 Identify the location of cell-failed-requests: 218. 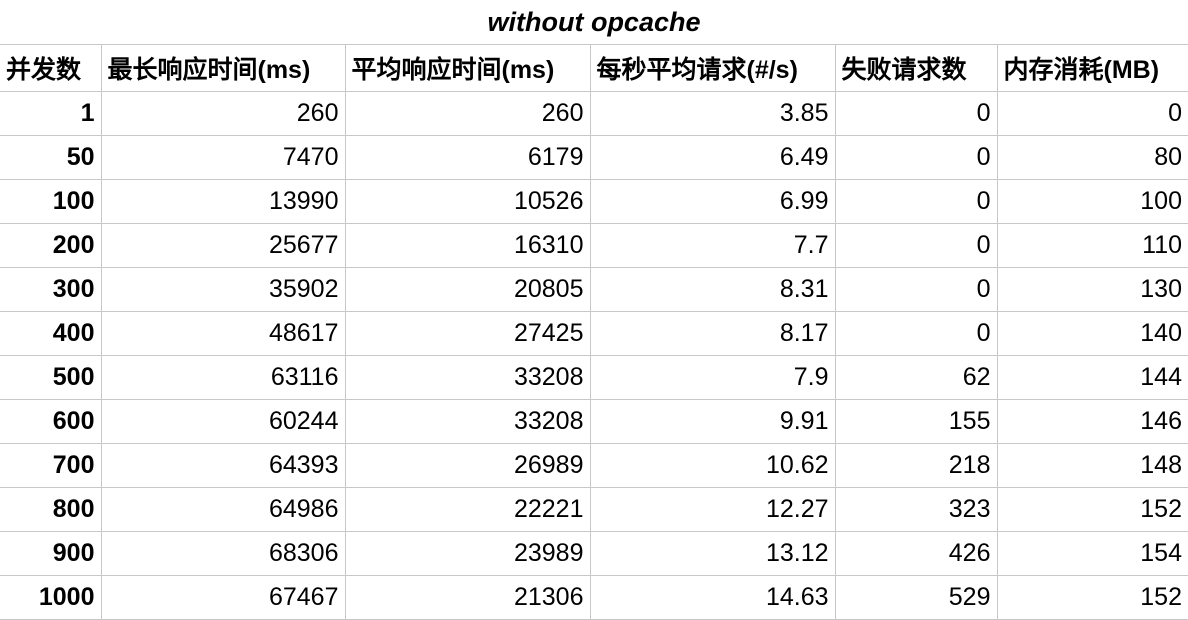
(916, 465).